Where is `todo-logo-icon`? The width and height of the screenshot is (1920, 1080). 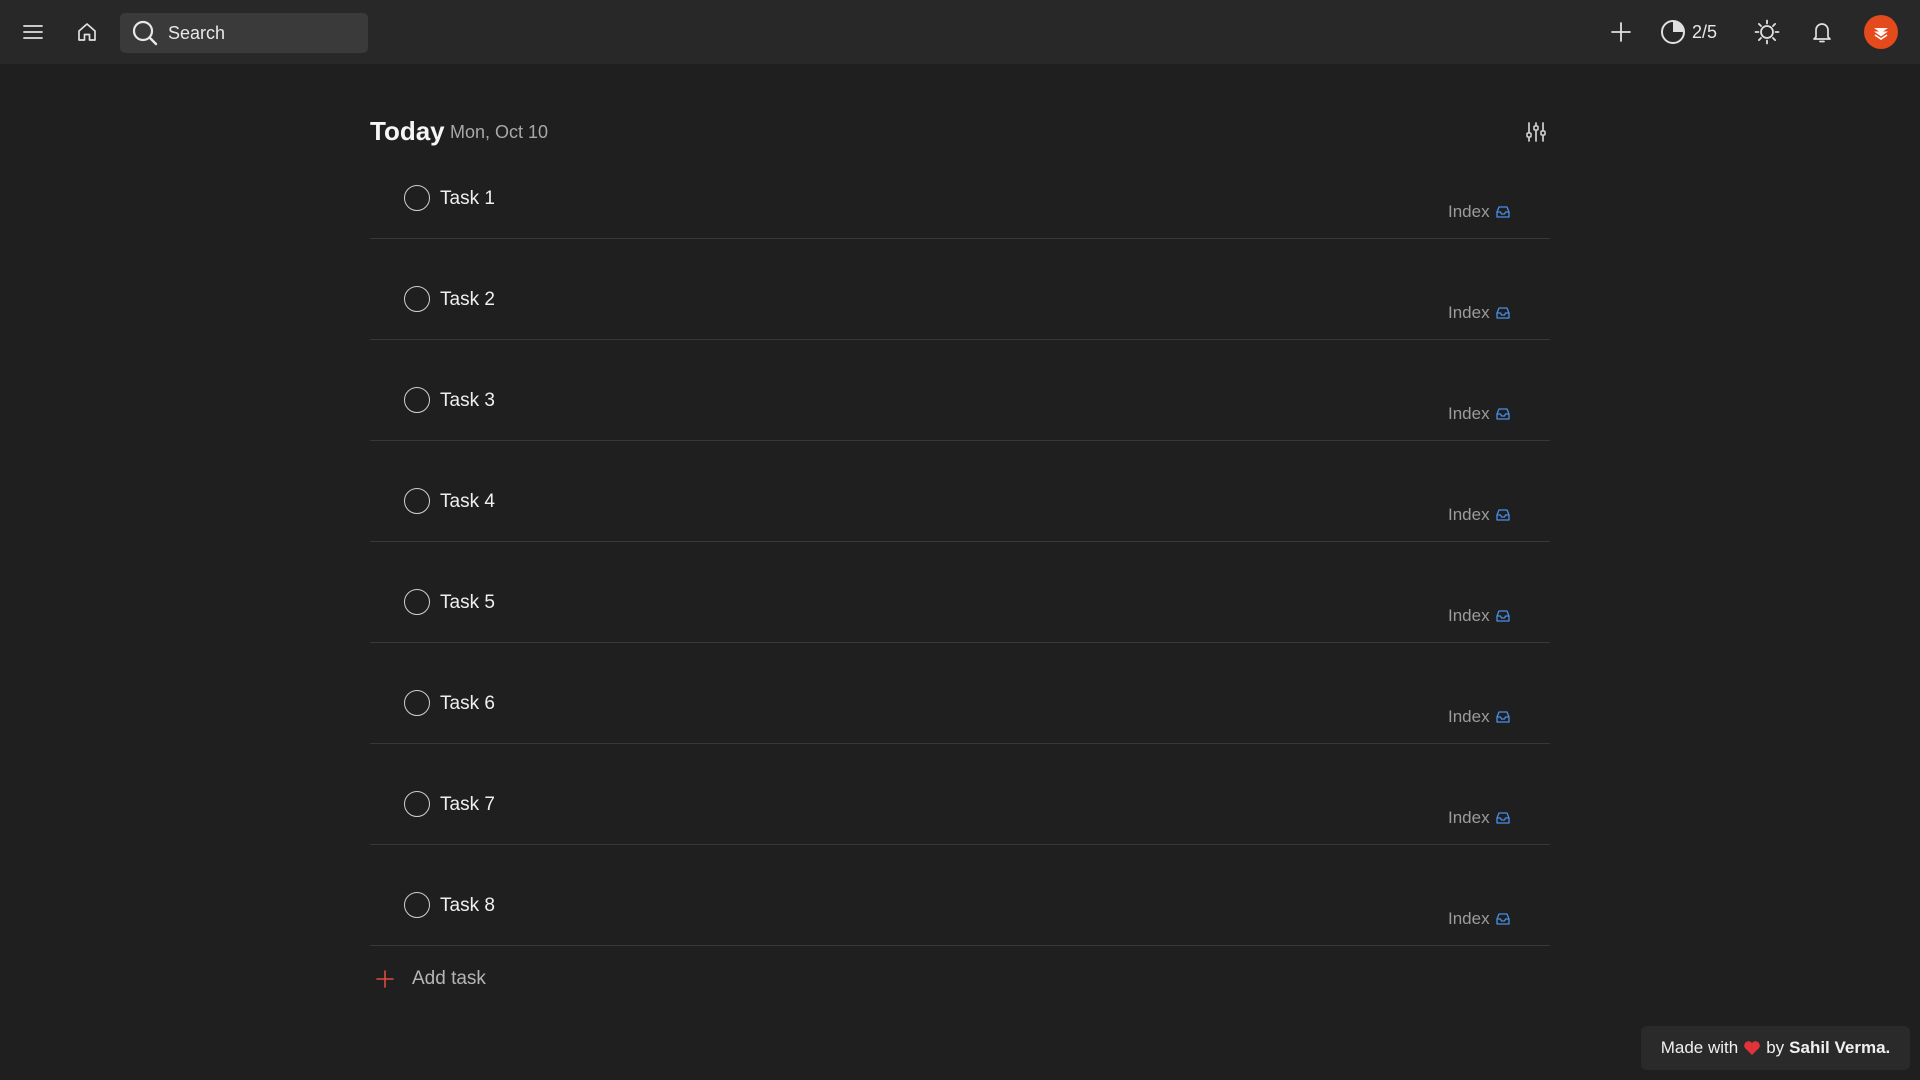 todo-logo-icon is located at coordinates (1881, 34).